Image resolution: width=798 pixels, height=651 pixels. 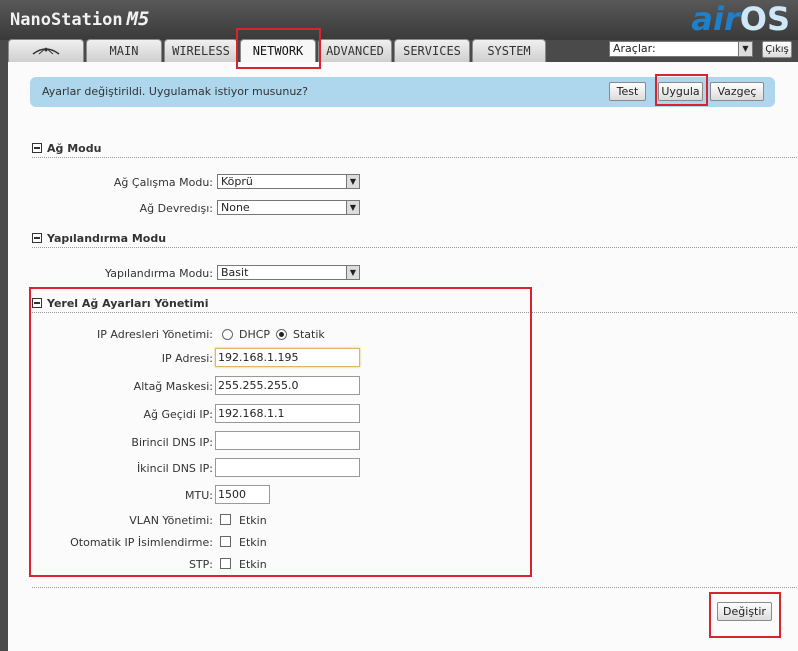 I want to click on tab-advanced: ADVANCED, so click(x=355, y=50).